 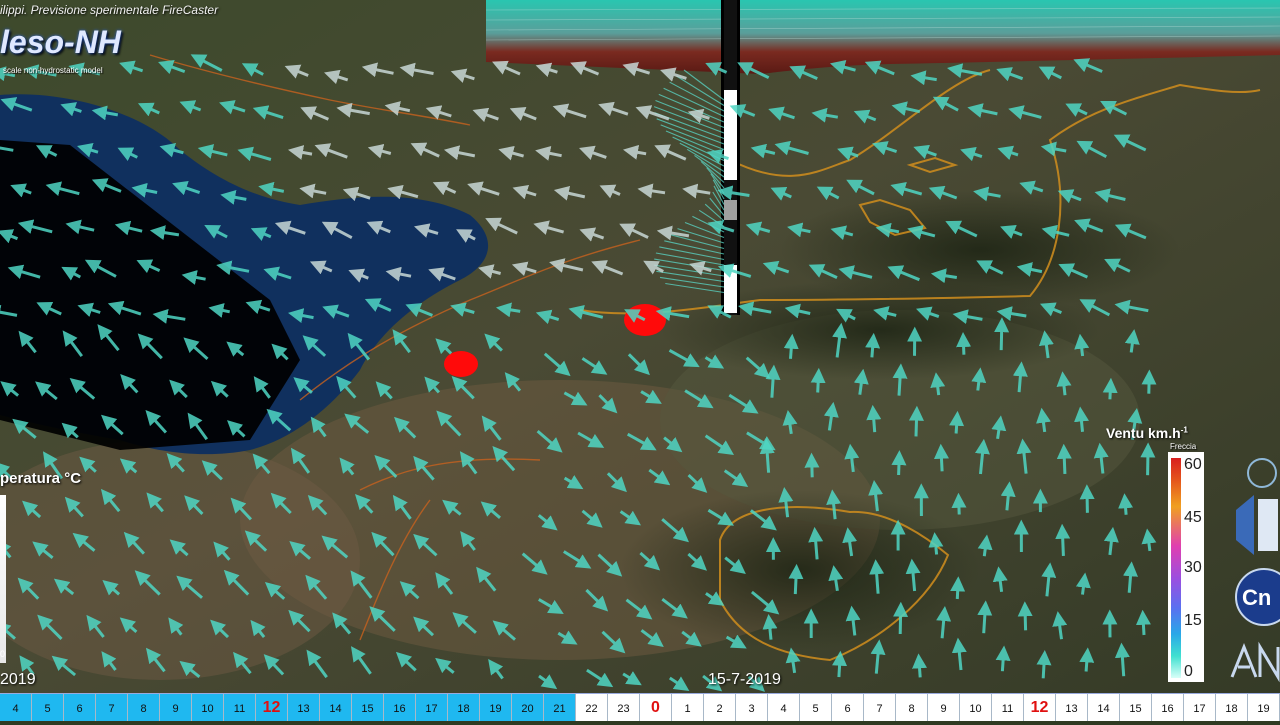 I want to click on date-left: 2019, so click(x=18, y=680).